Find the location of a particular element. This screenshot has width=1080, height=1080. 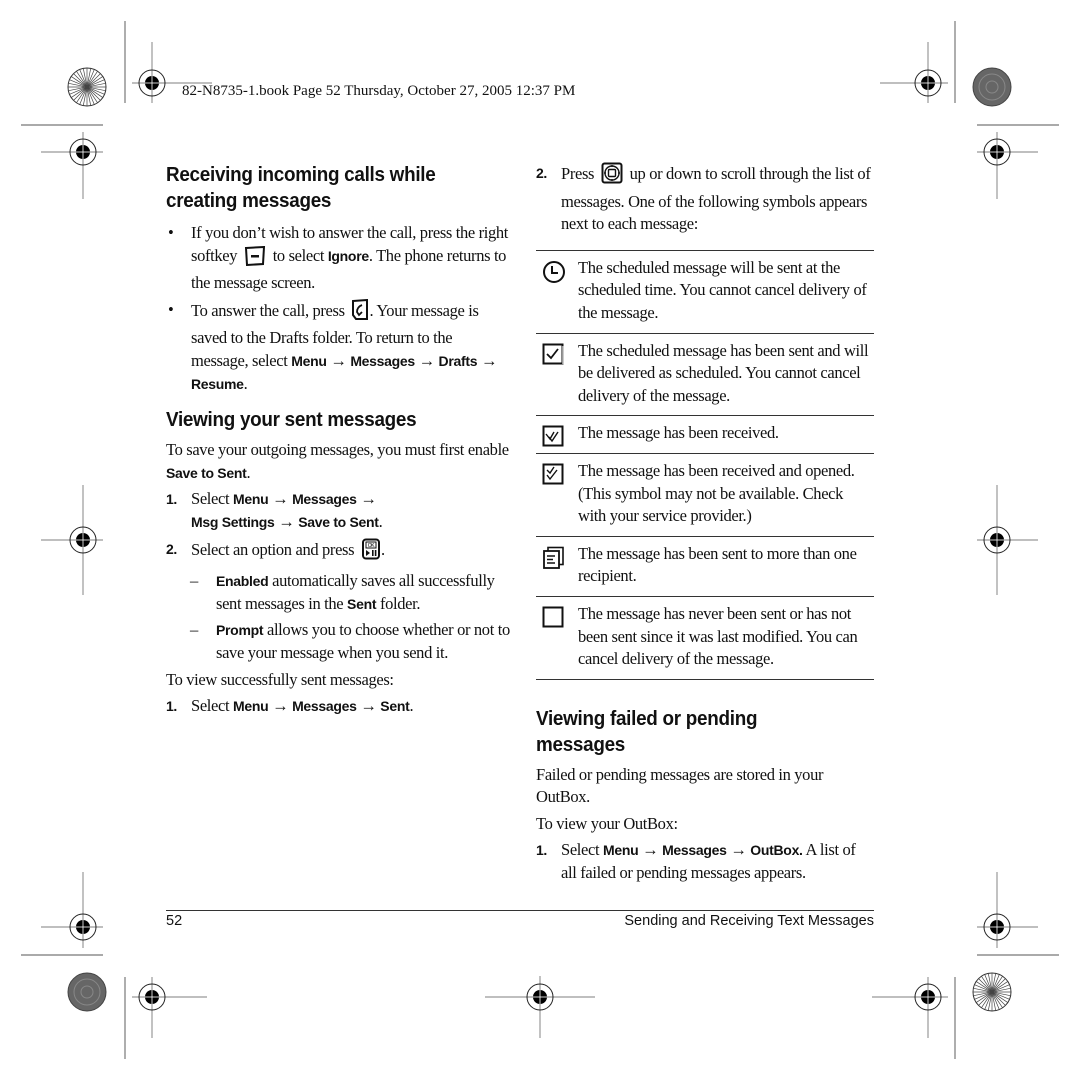

ok-key-icon: OK is located at coordinates (371, 552).